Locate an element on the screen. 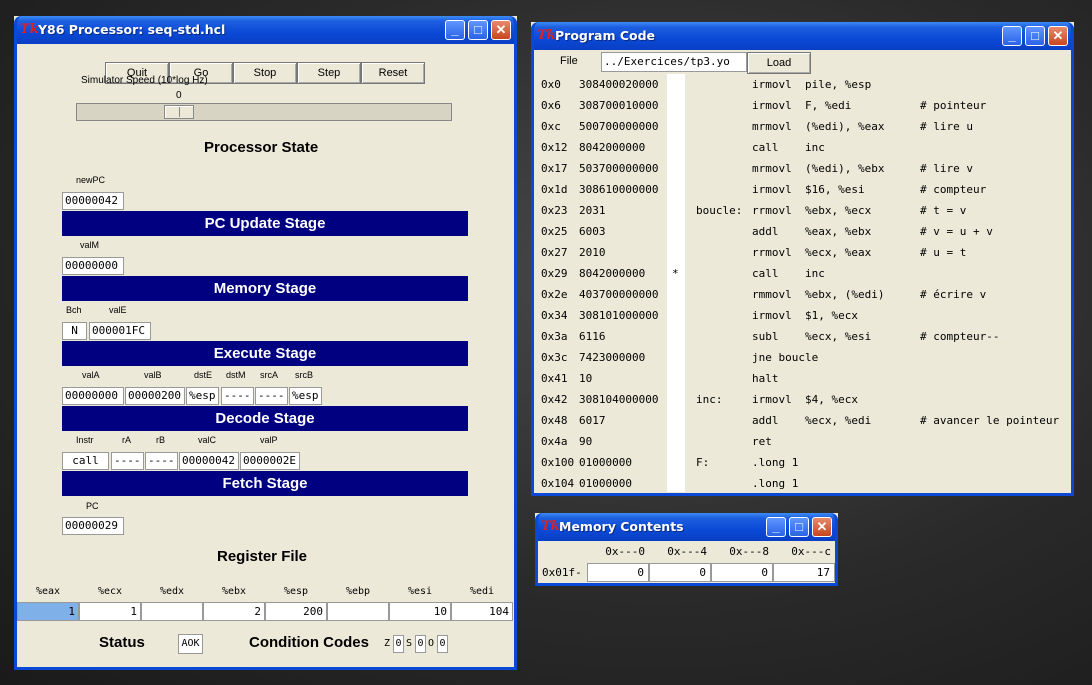 The image size is (1092, 685). window-title: Memory Contents is located at coordinates (621, 526).